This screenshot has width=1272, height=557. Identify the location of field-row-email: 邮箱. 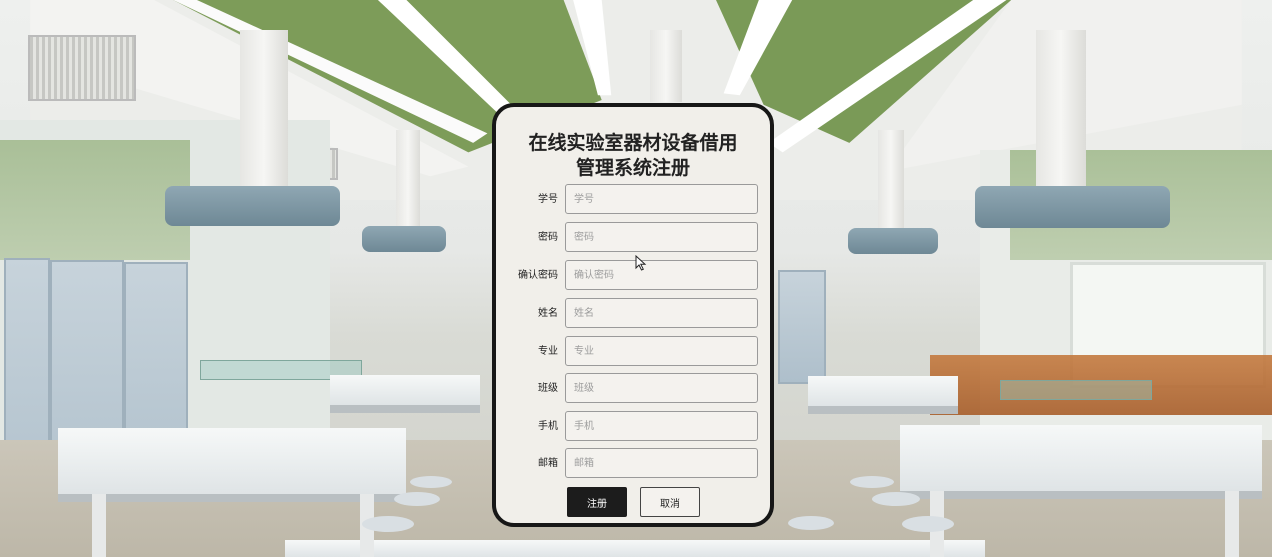
(633, 464).